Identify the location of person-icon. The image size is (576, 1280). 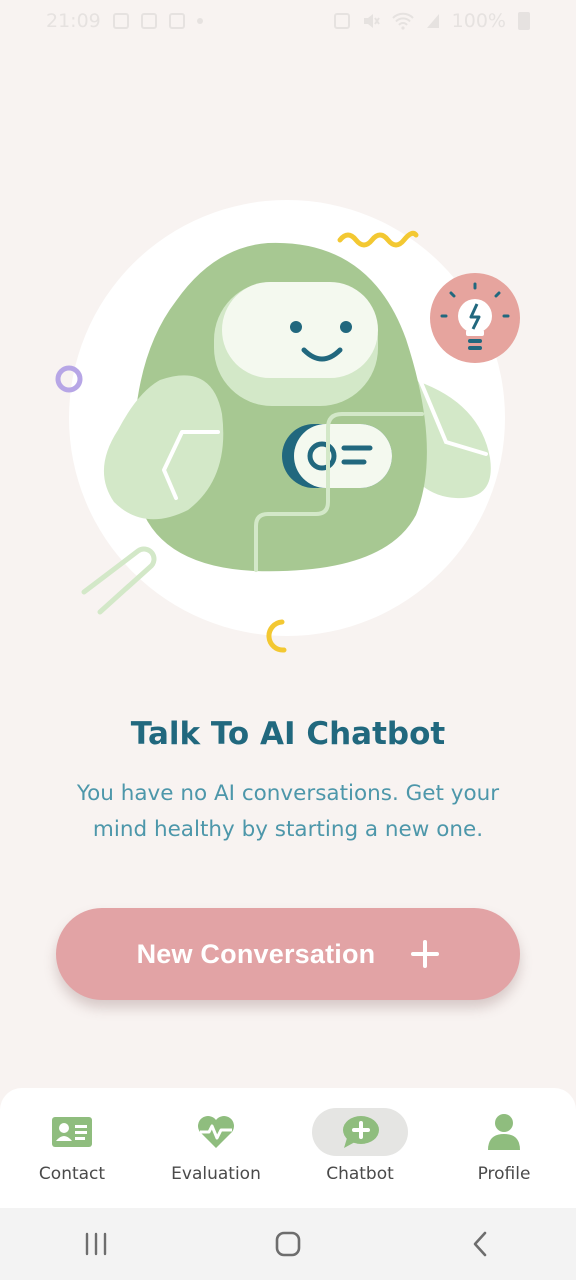
(504, 1132).